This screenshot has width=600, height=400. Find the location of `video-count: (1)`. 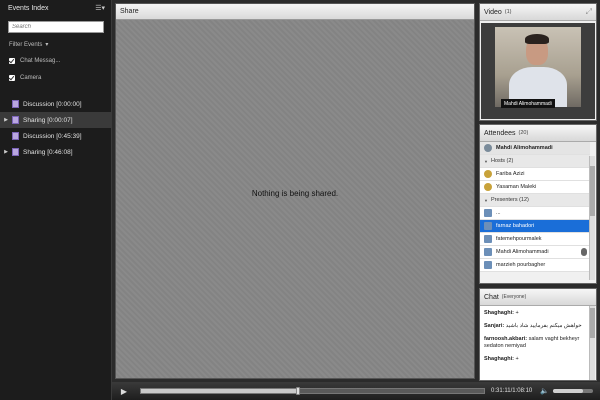

video-count: (1) is located at coordinates (508, 12).